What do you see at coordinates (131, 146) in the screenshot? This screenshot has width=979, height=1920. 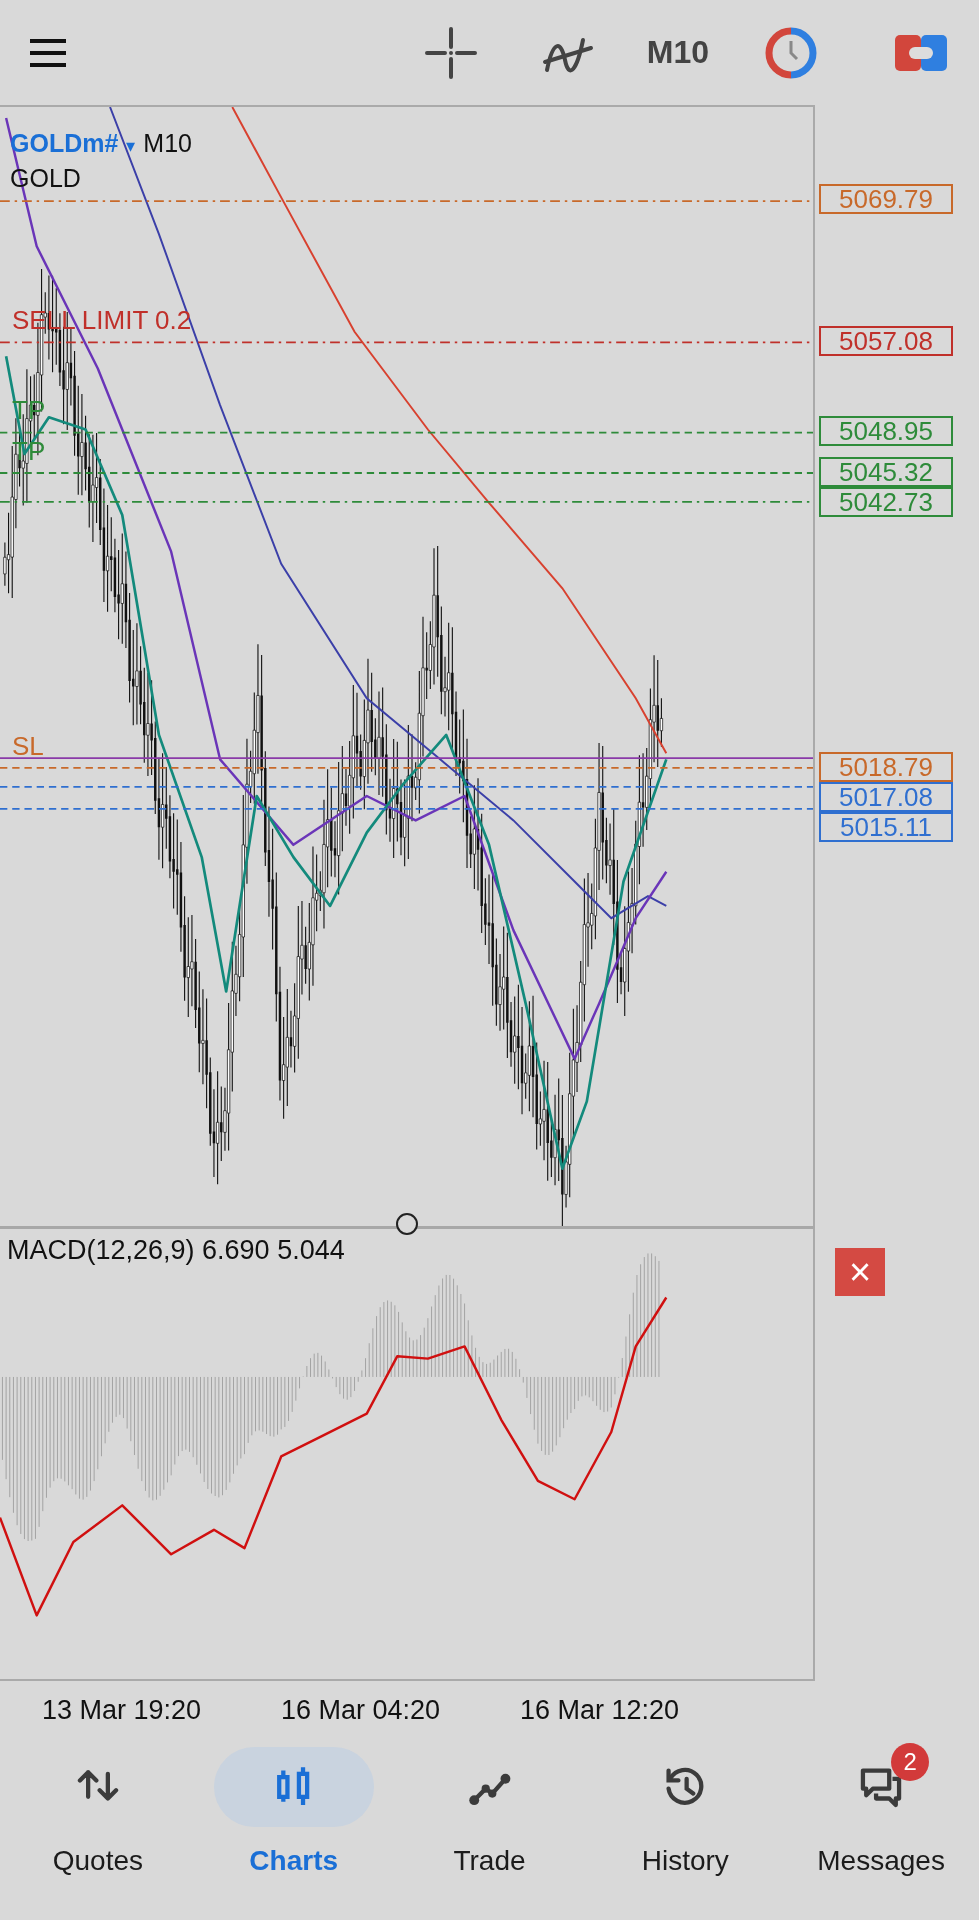 I see `caret-icon: ▾` at bounding box center [131, 146].